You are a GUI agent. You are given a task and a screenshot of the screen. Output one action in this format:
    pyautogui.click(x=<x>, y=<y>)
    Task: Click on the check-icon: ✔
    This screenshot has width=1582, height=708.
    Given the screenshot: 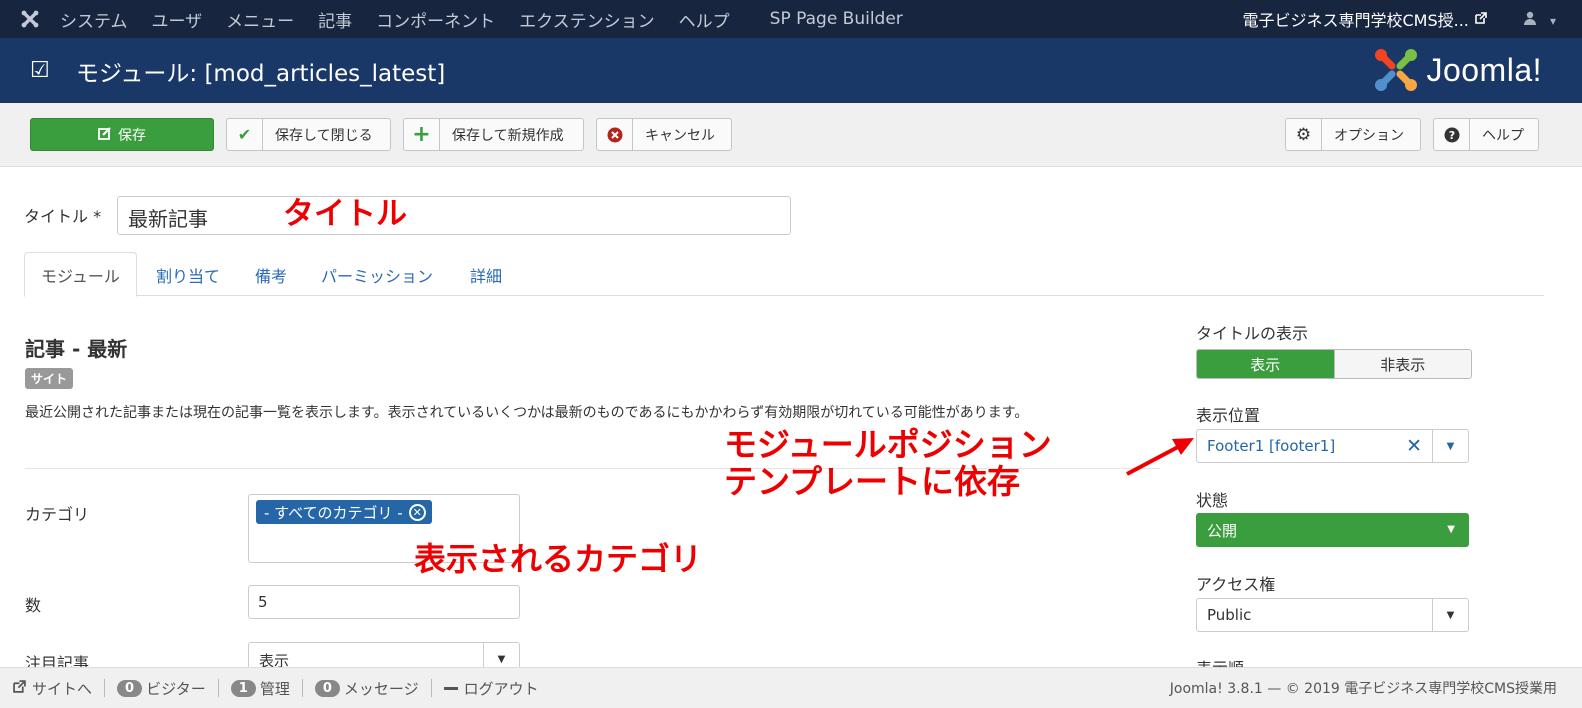 What is the action you would take?
    pyautogui.click(x=245, y=134)
    